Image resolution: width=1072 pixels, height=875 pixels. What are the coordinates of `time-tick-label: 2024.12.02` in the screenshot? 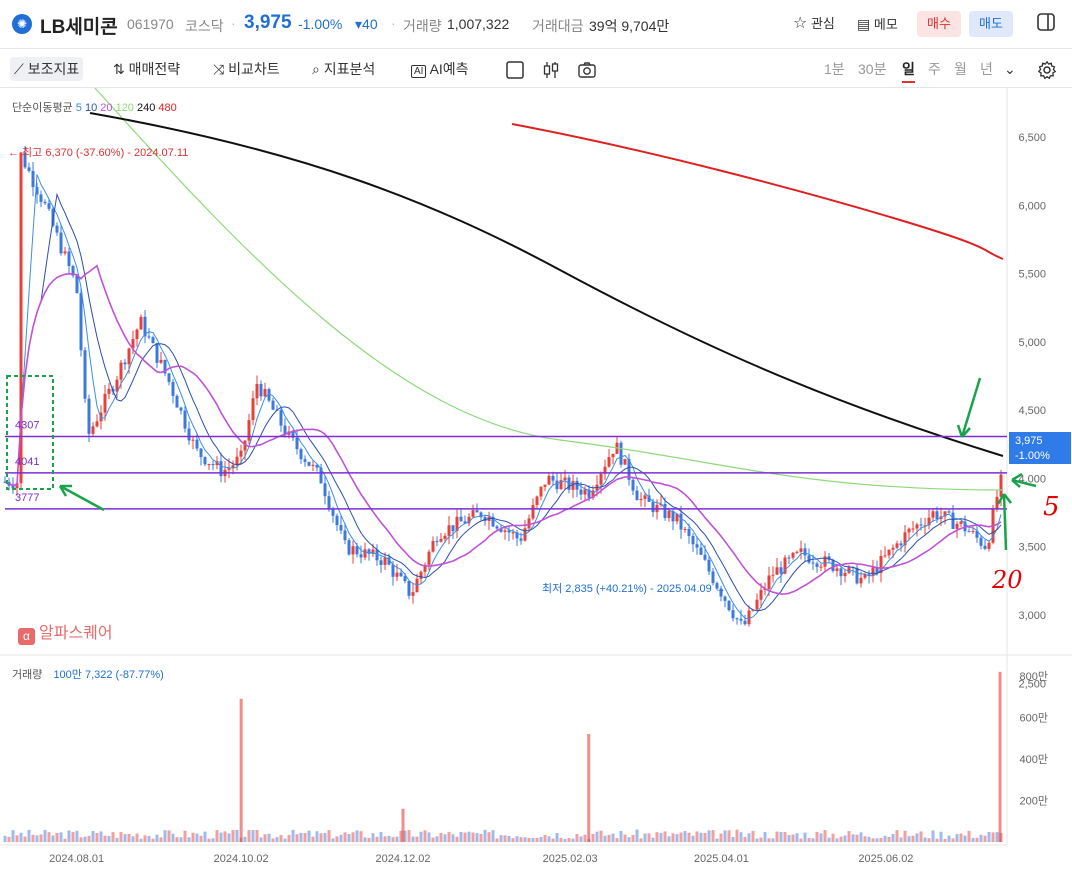 It's located at (402, 859).